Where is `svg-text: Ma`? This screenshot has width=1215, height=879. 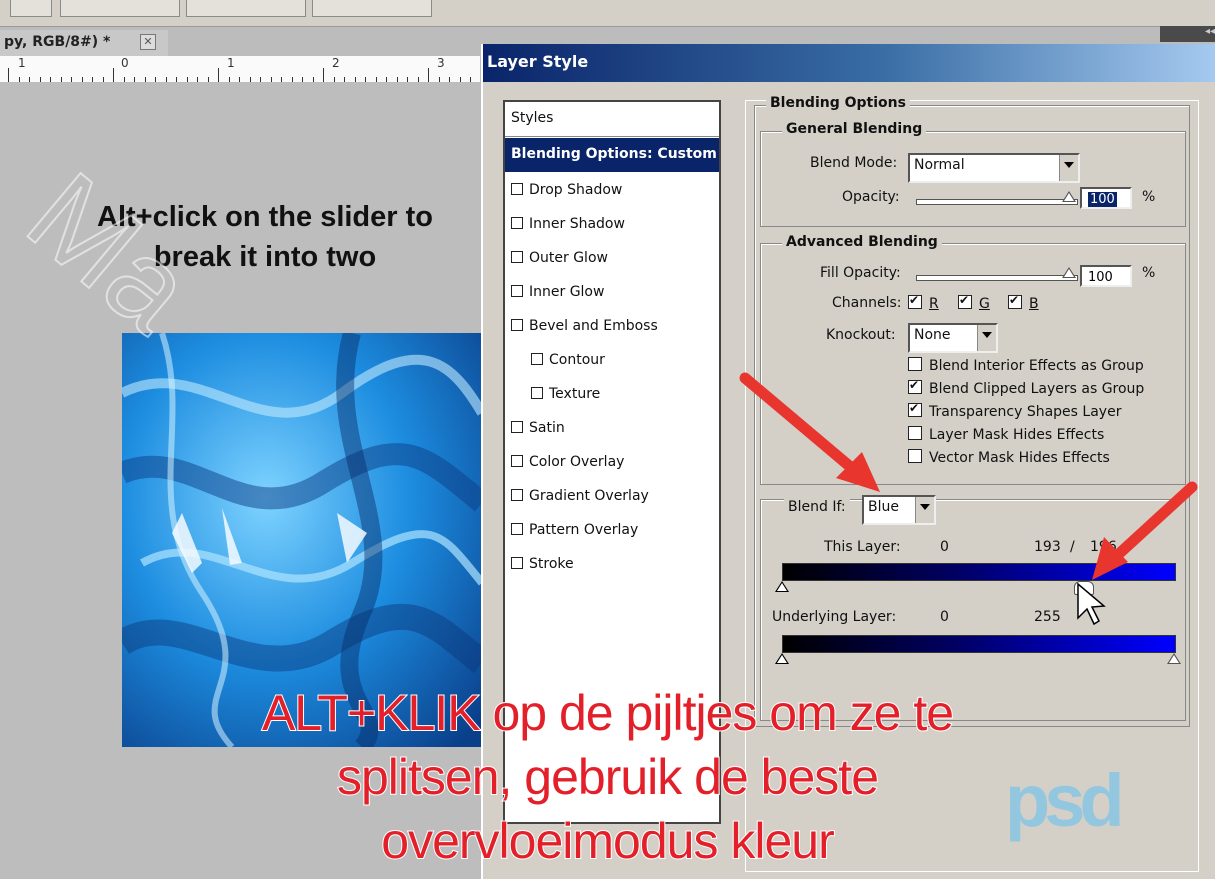
svg-text: Ma is located at coordinates (110, 252).